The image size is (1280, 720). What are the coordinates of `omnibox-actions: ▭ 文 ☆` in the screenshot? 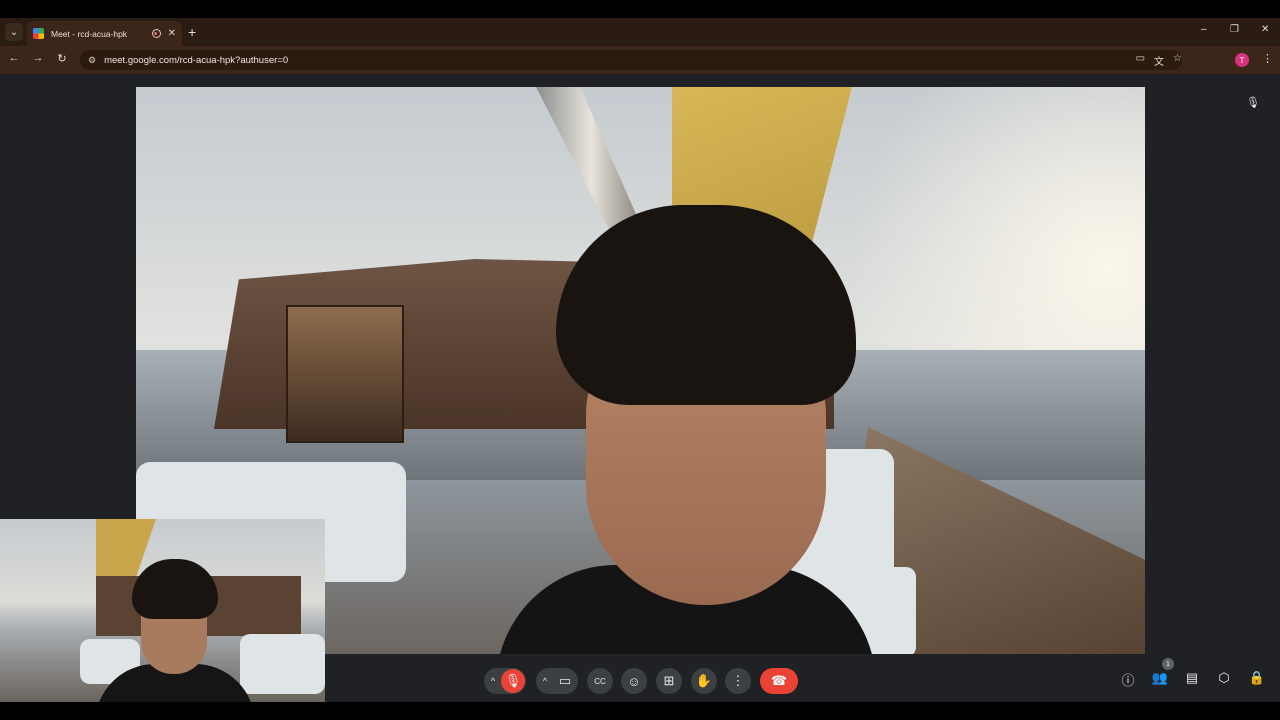 It's located at (1159, 60).